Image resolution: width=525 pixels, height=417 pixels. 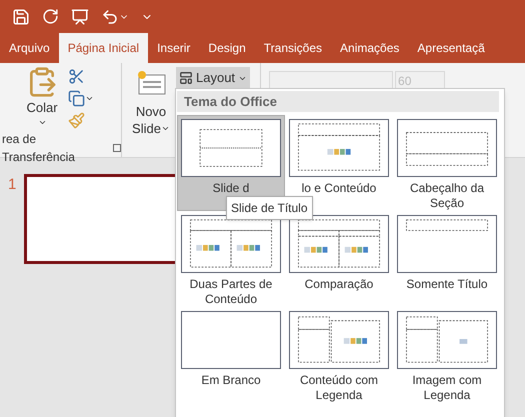 I want to click on group-label: rea de Transferência, so click(x=39, y=148).